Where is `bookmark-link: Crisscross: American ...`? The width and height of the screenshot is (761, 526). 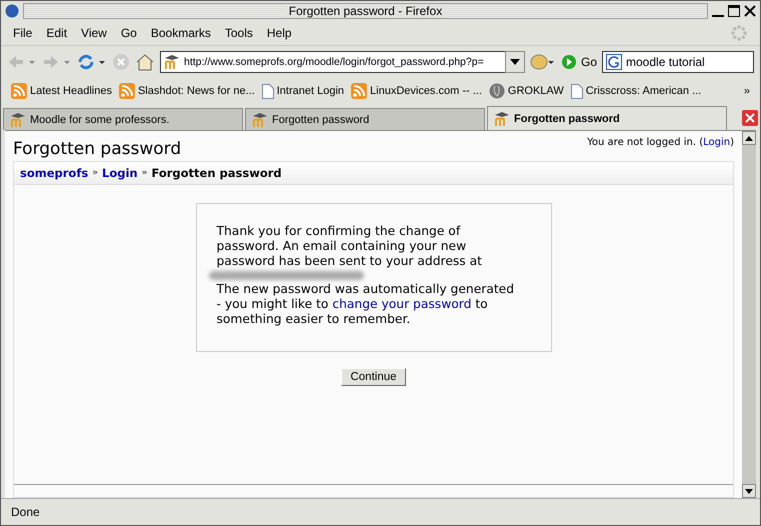
bookmark-link: Crisscross: American ... is located at coordinates (644, 91).